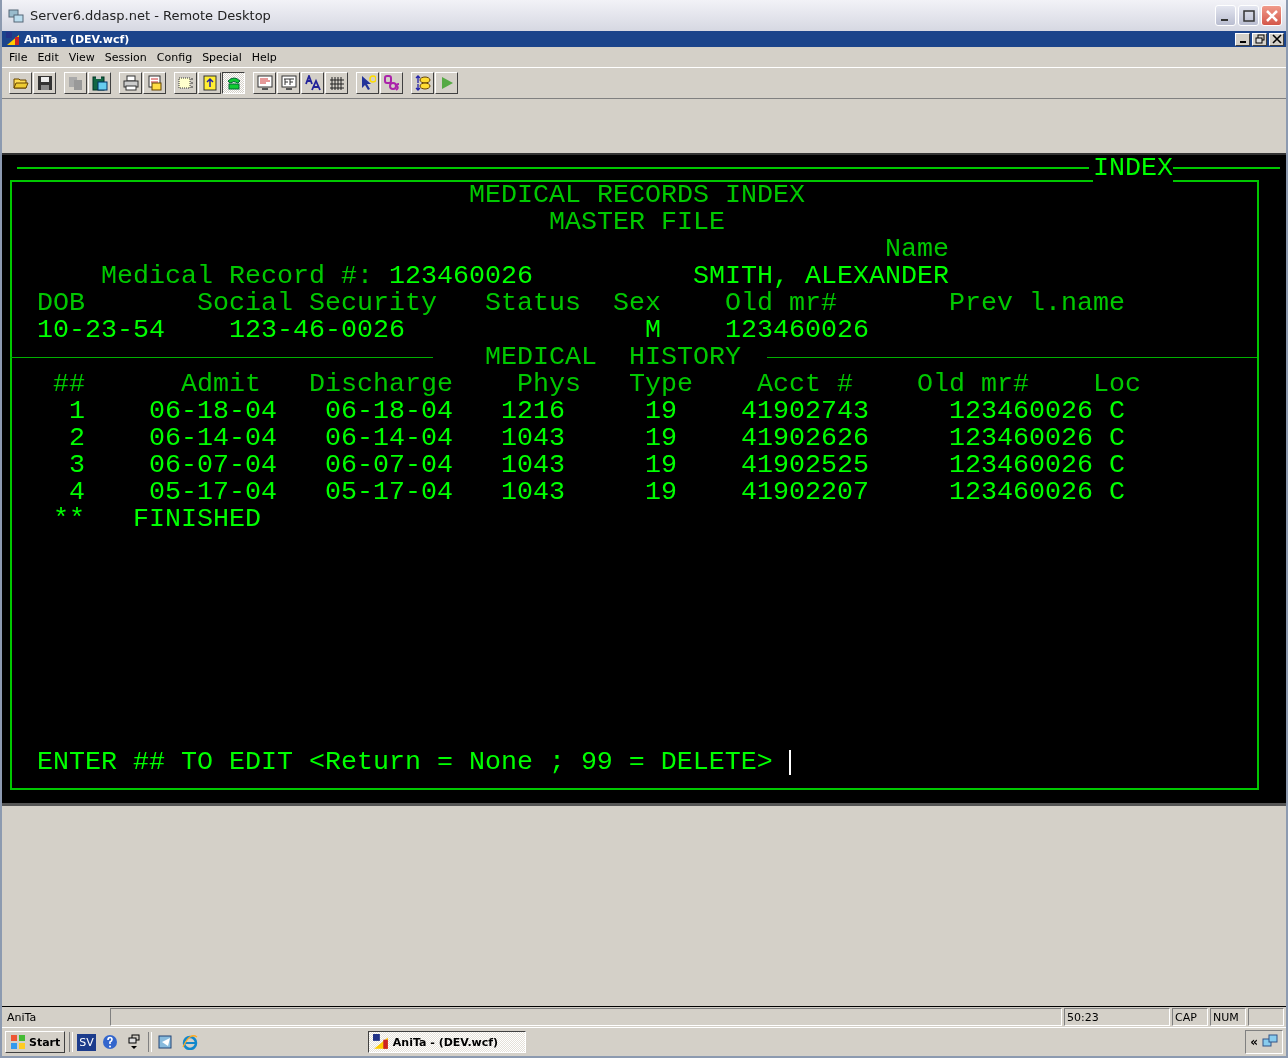  I want to click on computers-icon, so click(16, 15).